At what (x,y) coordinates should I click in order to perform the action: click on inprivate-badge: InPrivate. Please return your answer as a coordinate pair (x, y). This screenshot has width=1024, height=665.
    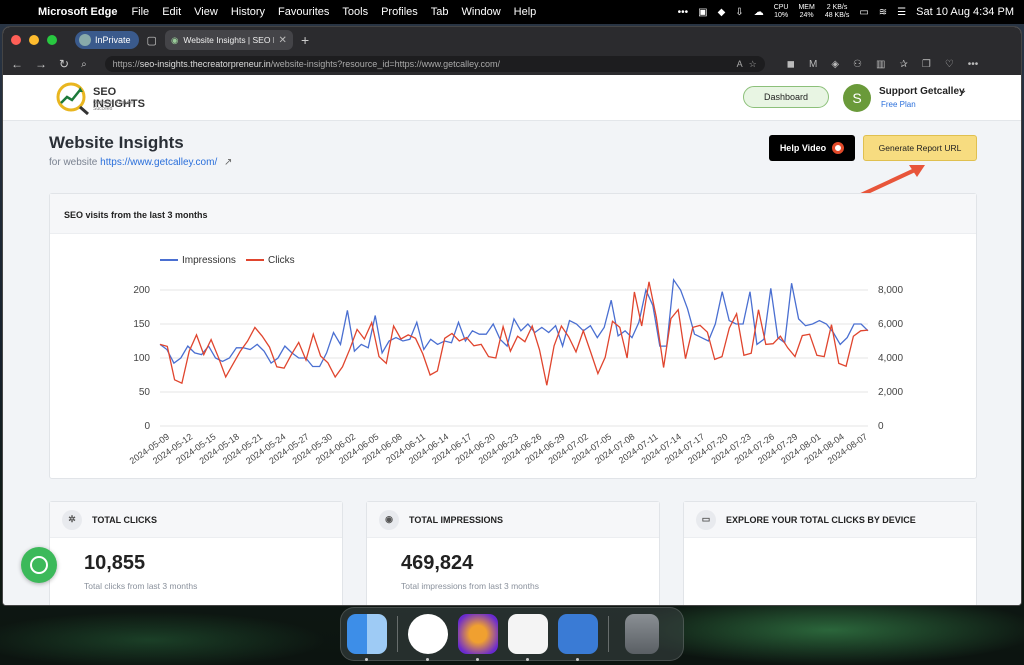
    Looking at the image, I should click on (107, 40).